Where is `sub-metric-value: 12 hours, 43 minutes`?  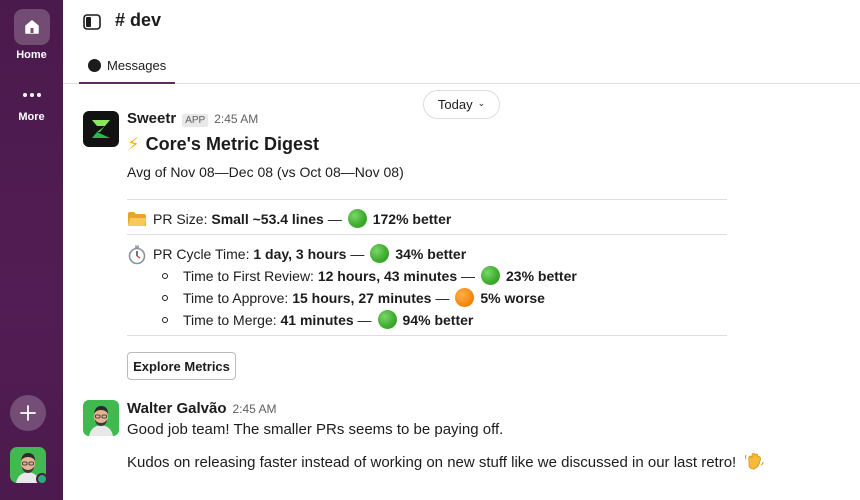 sub-metric-value: 12 hours, 43 minutes is located at coordinates (387, 275).